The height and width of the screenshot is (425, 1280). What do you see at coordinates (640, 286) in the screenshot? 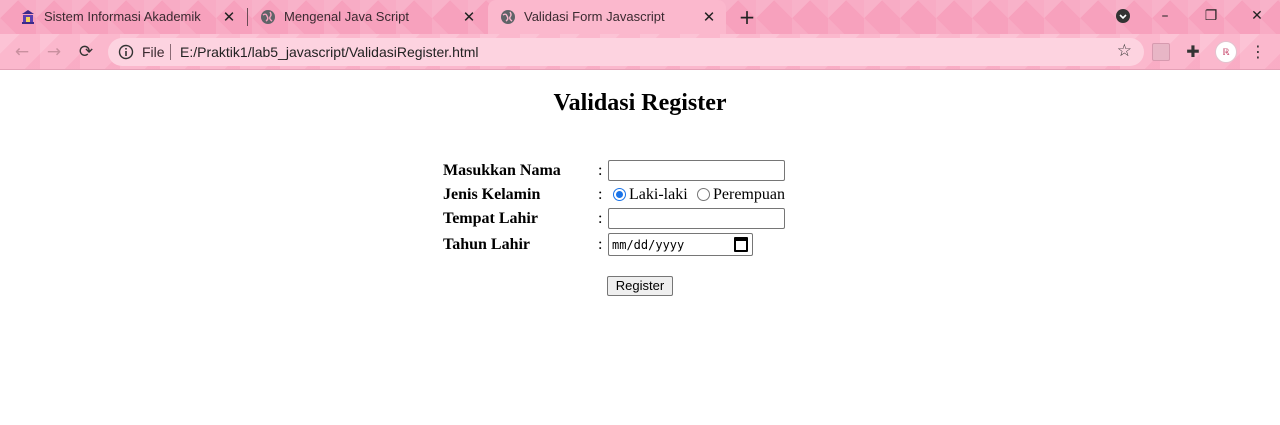
I see `register-button: Register` at bounding box center [640, 286].